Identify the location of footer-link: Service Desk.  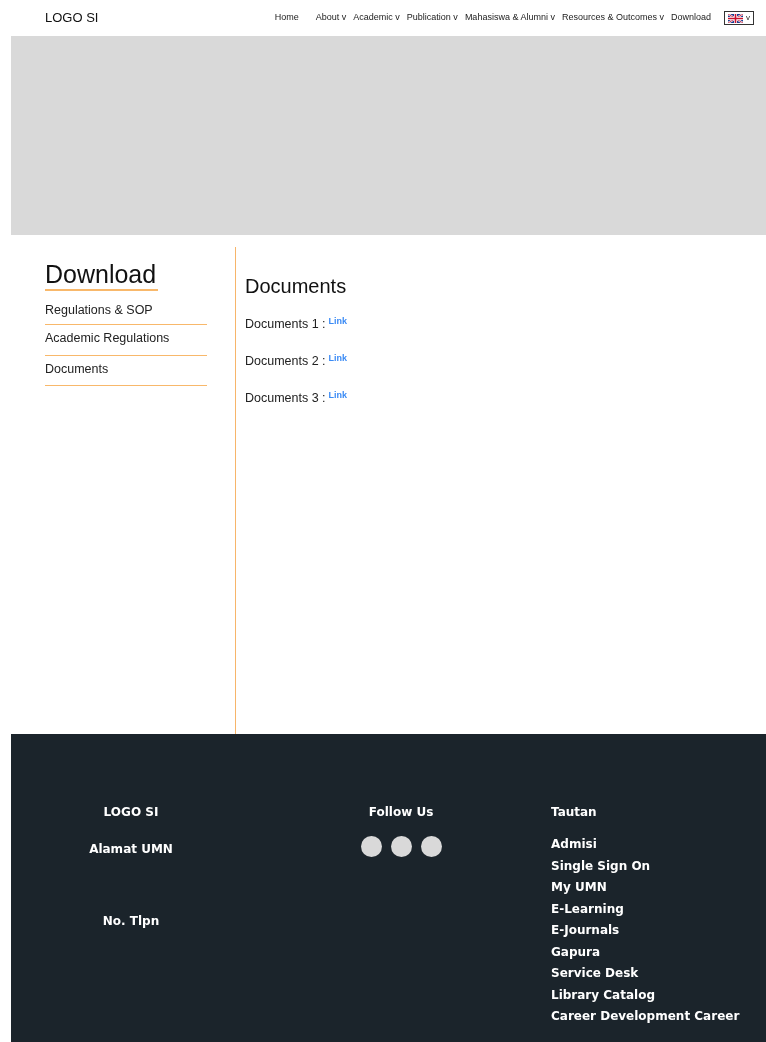
(645, 974).